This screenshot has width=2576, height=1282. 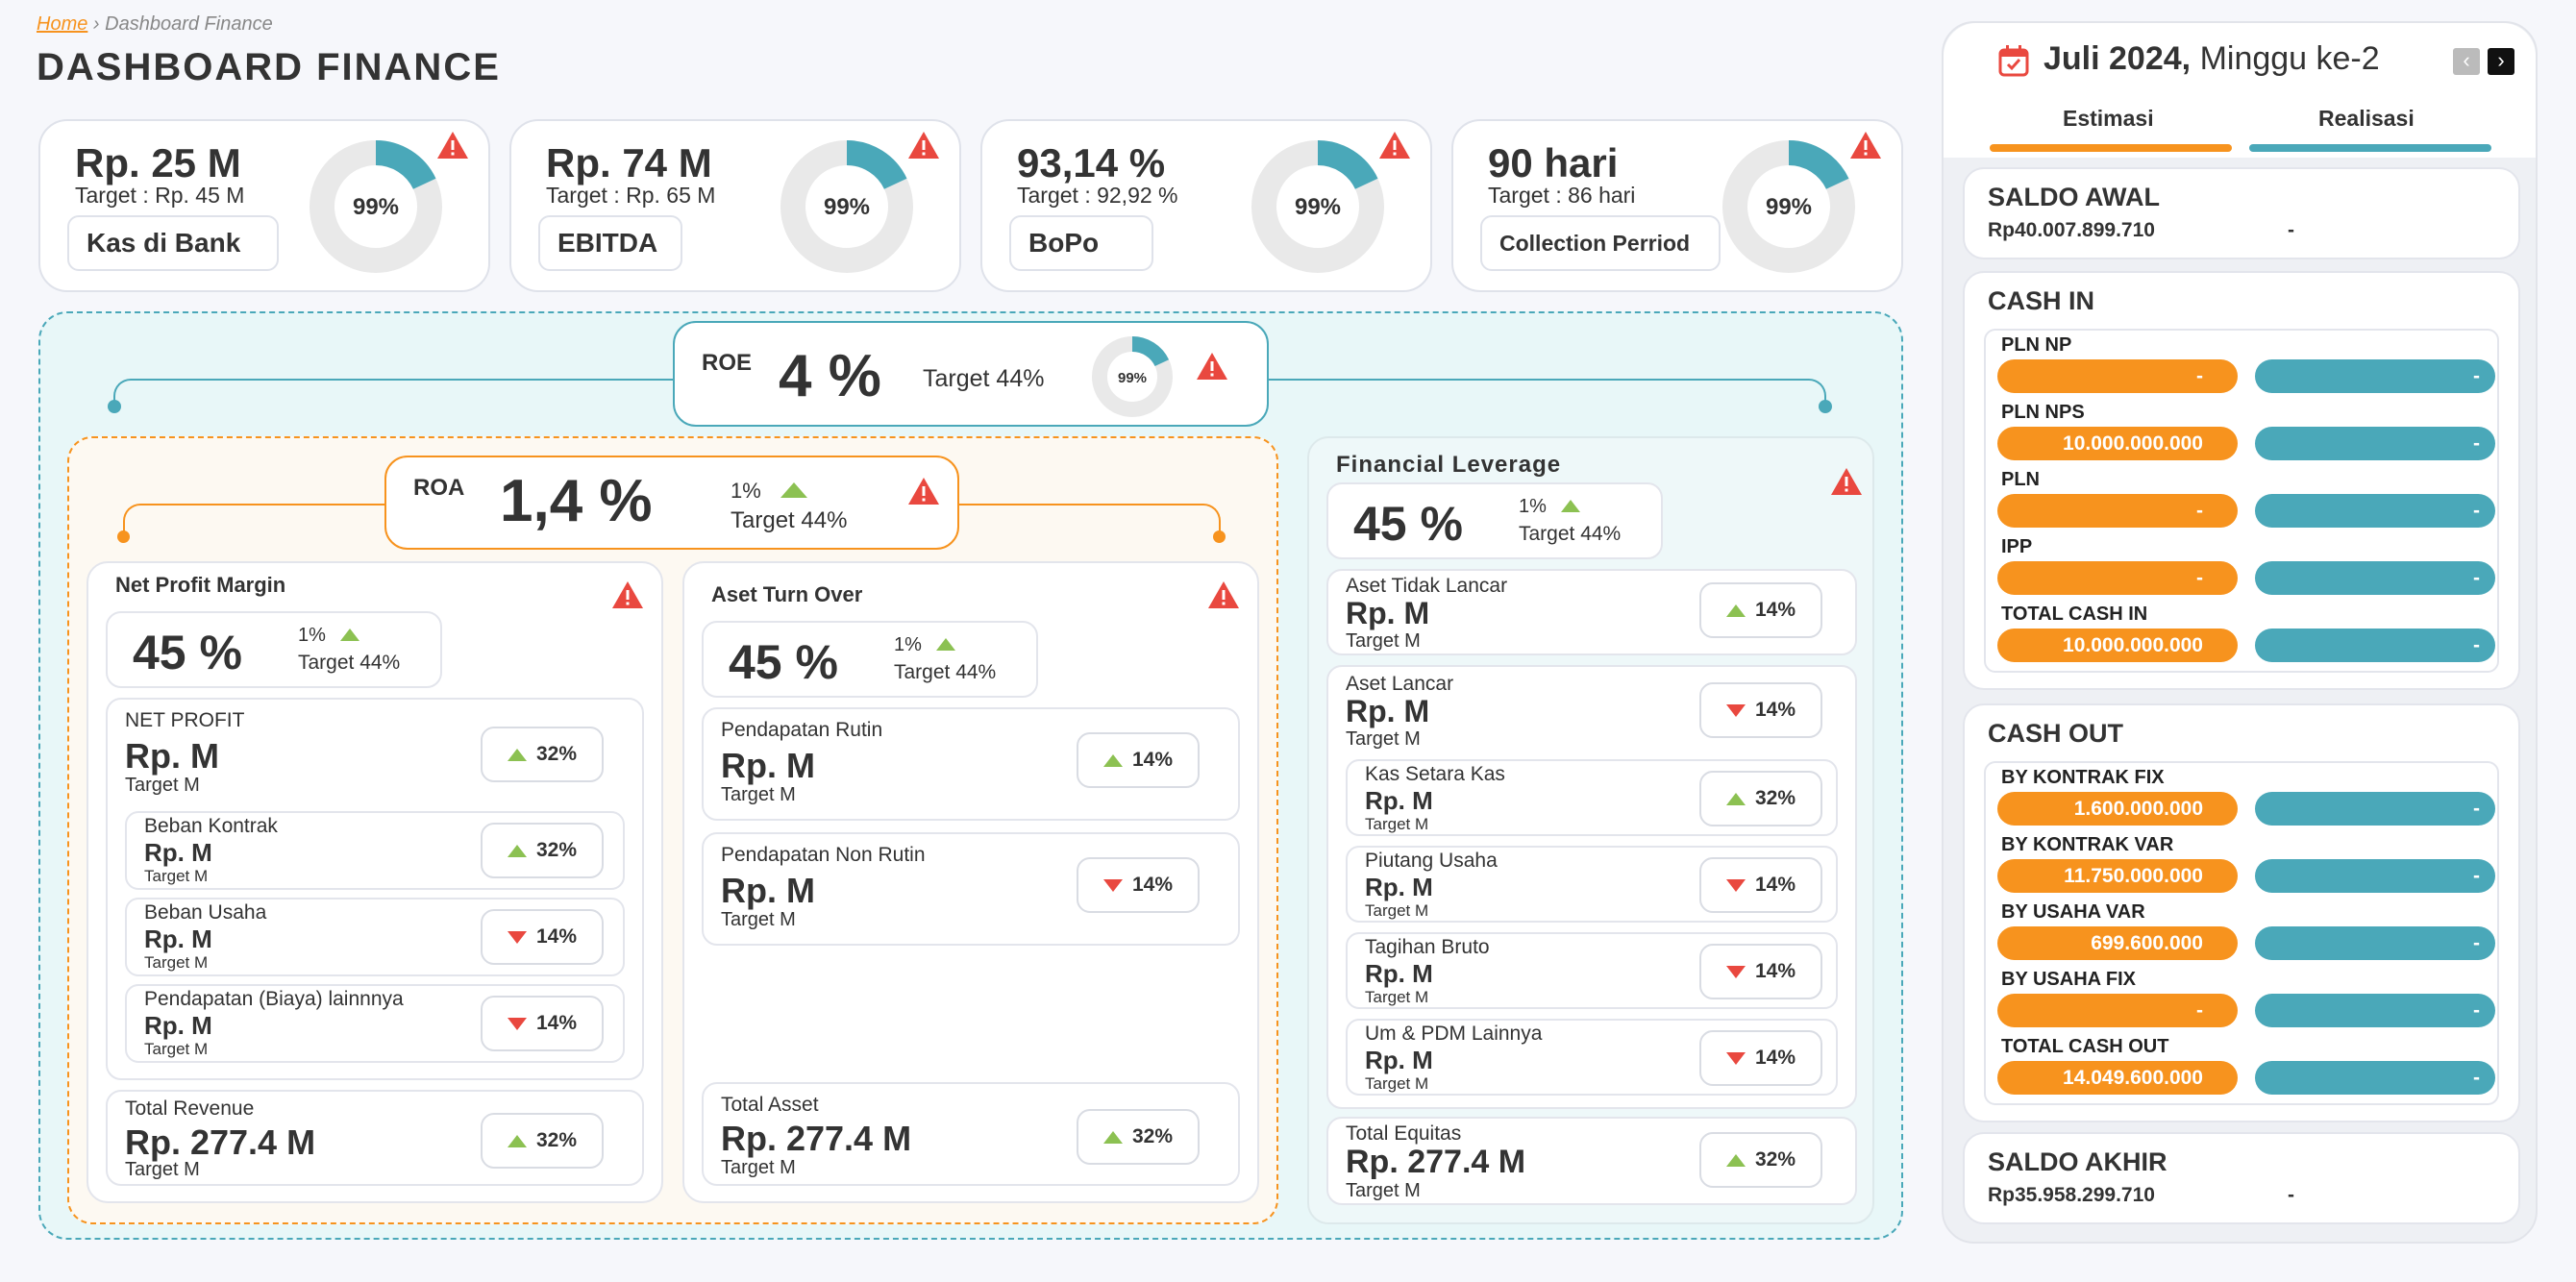 What do you see at coordinates (172, 756) in the screenshot?
I see `net-profit-value: Rp. M` at bounding box center [172, 756].